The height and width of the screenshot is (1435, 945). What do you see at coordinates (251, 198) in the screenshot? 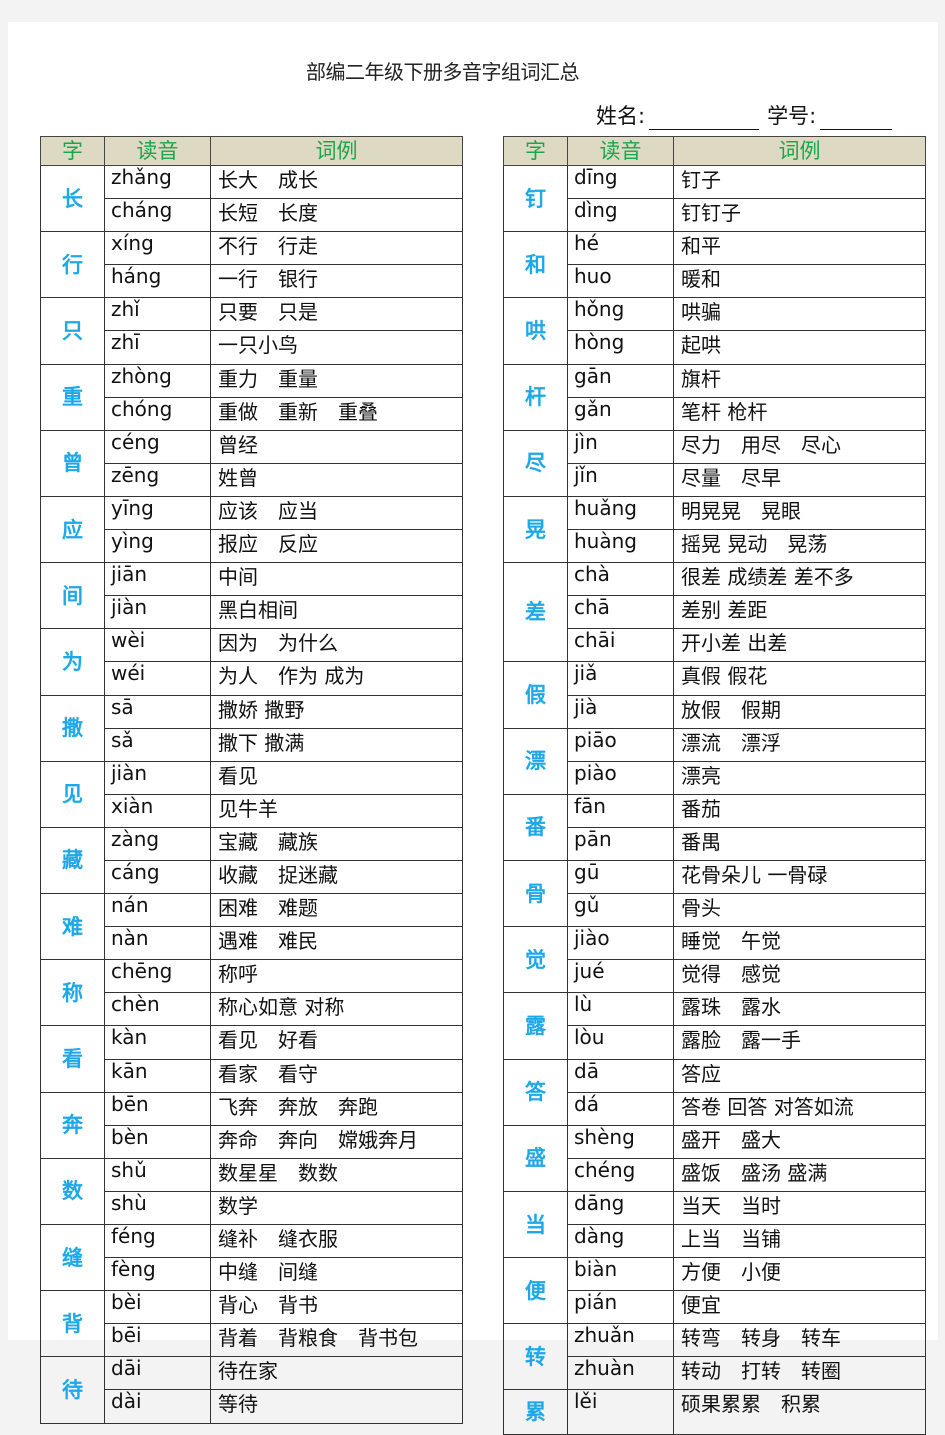
I see `table-row: 长 zhǎng 长大 成长` at bounding box center [251, 198].